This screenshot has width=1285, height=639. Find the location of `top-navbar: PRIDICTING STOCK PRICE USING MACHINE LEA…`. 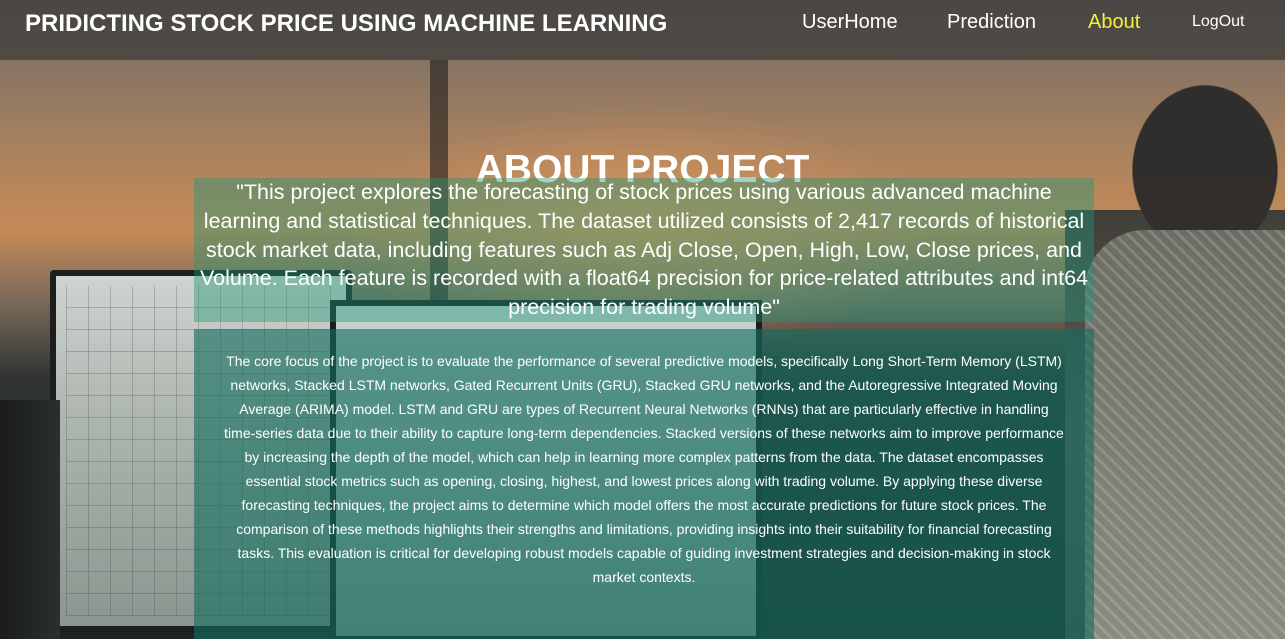

top-navbar: PRIDICTING STOCK PRICE USING MACHINE LEA… is located at coordinates (642, 30).